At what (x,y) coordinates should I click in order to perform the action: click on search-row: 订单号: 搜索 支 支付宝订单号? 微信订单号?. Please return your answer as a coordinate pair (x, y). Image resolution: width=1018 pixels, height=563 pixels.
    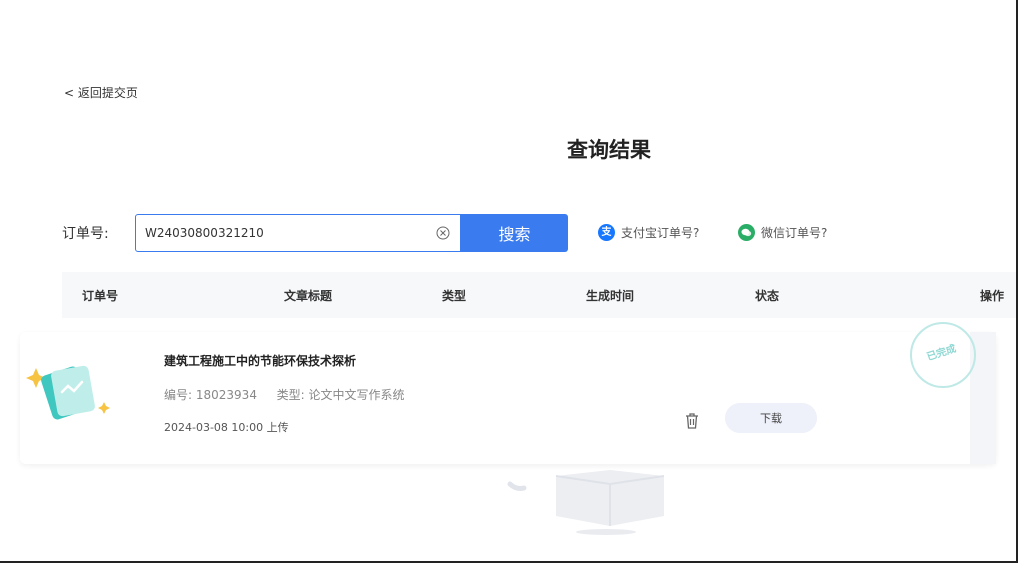
    Looking at the image, I should click on (512, 233).